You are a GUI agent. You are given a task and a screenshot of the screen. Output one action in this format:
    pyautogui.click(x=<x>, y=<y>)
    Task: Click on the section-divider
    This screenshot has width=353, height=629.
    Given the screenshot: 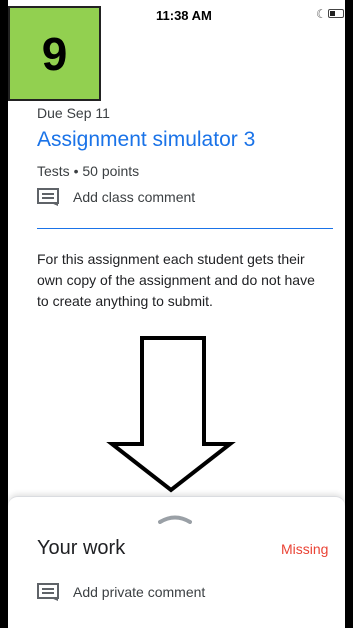 What is the action you would take?
    pyautogui.click(x=185, y=228)
    